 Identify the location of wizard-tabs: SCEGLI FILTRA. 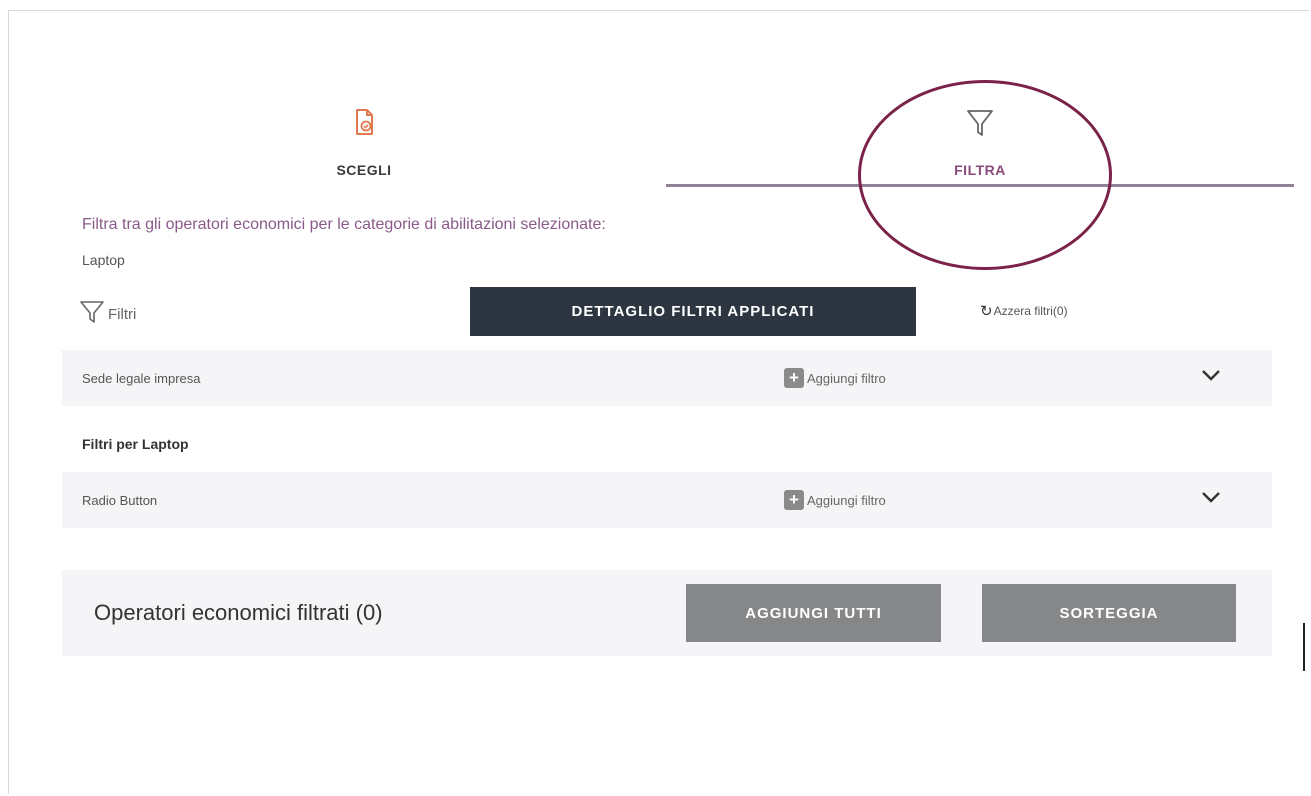
(678, 144).